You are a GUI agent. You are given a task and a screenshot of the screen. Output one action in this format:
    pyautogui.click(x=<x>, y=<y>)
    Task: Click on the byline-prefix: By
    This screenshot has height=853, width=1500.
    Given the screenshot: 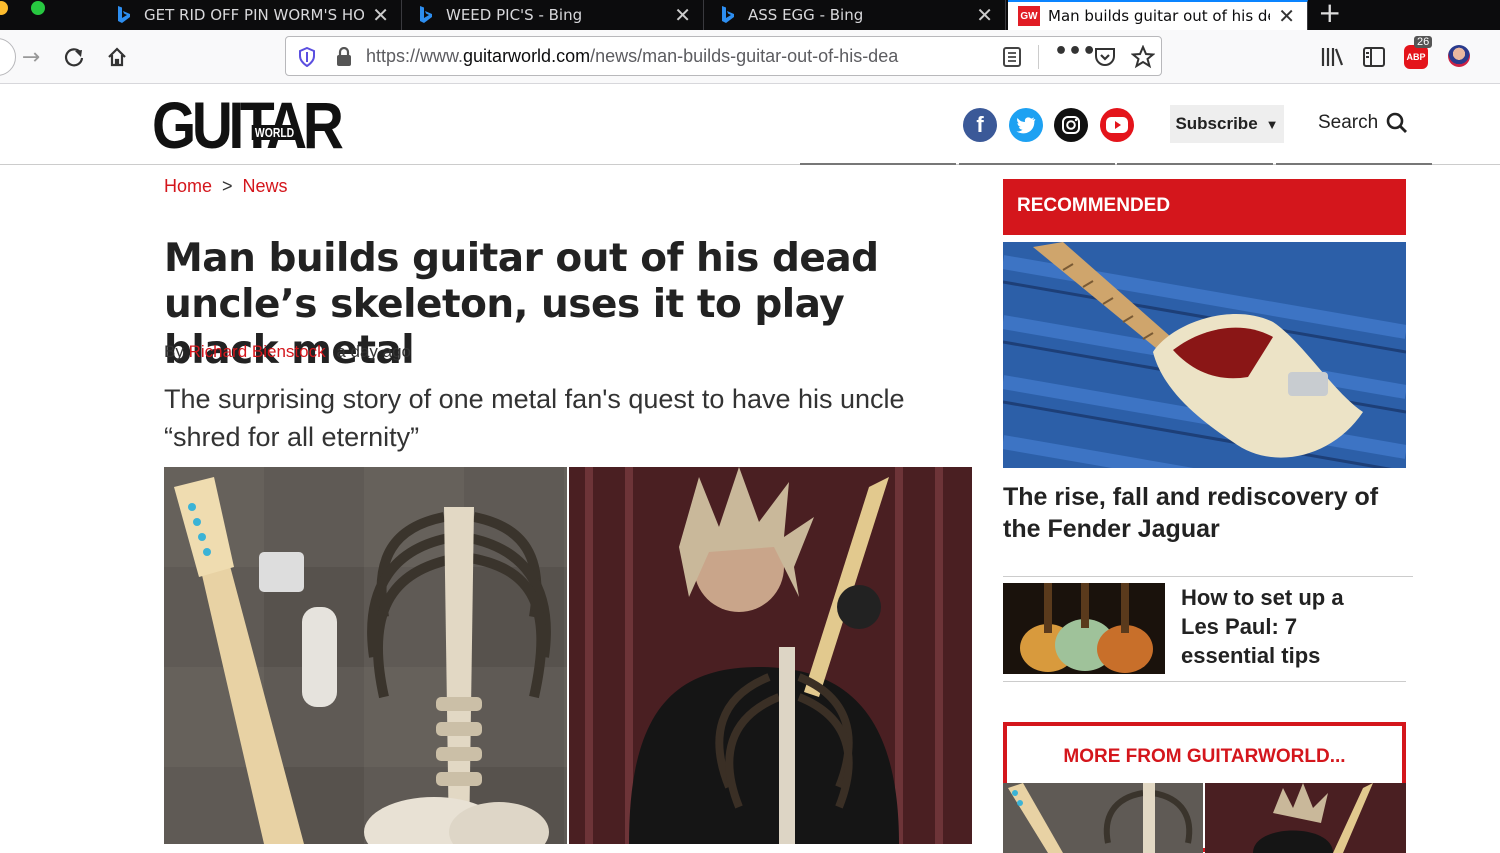 What is the action you would take?
    pyautogui.click(x=174, y=351)
    